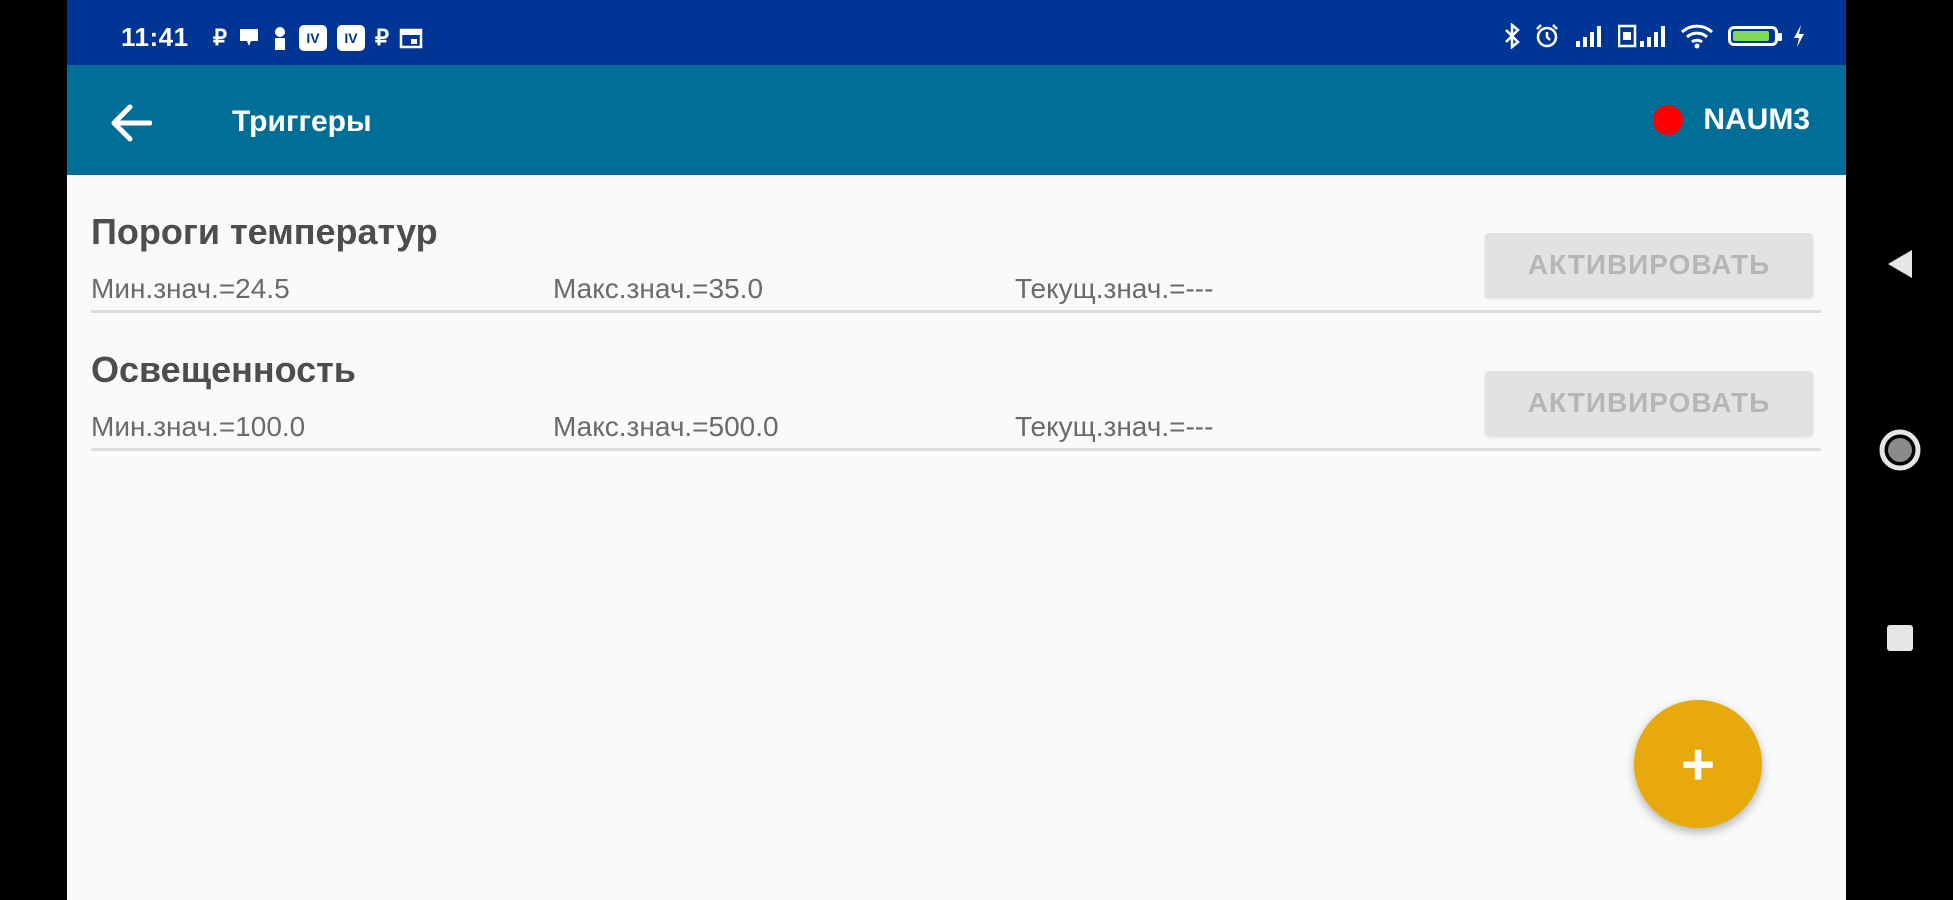 This screenshot has width=1953, height=900. I want to click on nav-home-button, so click(1900, 450).